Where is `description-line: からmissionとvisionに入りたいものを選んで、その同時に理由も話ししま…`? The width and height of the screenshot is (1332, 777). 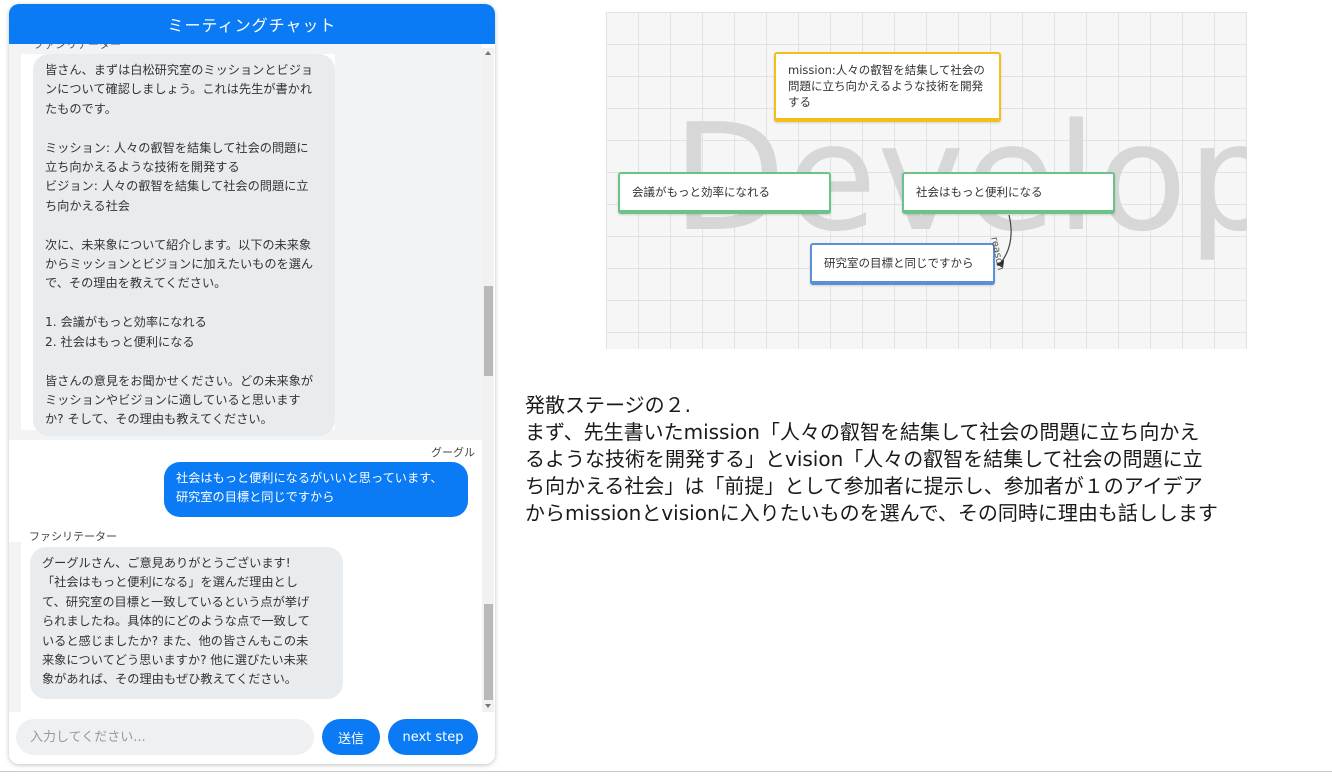
description-line: からmissionとvisionに入りたいものを選んで、その同時に理由も話ししま… is located at coordinates (871, 513).